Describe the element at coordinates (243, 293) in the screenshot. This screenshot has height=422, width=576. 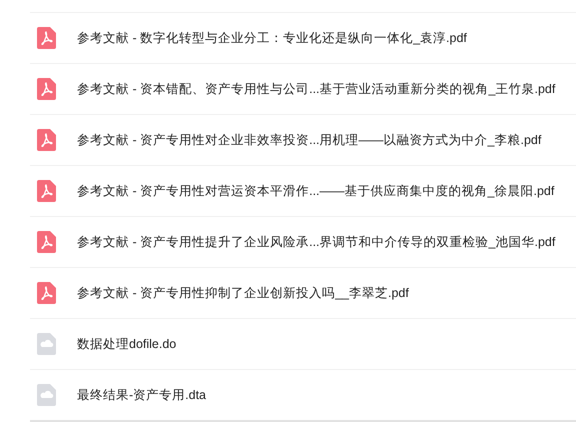
I see `file-name: 参考文献 - 资产专用性抑制了企业创新投入吗__李翠芝.pdf` at that location.